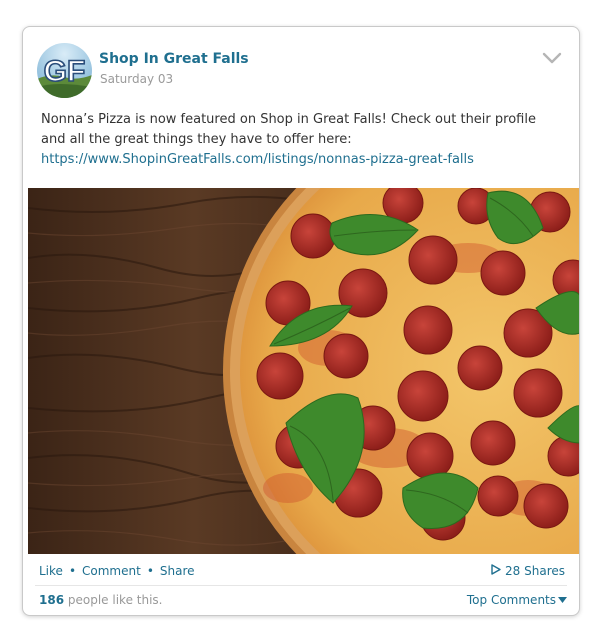 This screenshot has height=639, width=602. Describe the element at coordinates (115, 600) in the screenshot. I see `likes-text: people like this.` at that location.